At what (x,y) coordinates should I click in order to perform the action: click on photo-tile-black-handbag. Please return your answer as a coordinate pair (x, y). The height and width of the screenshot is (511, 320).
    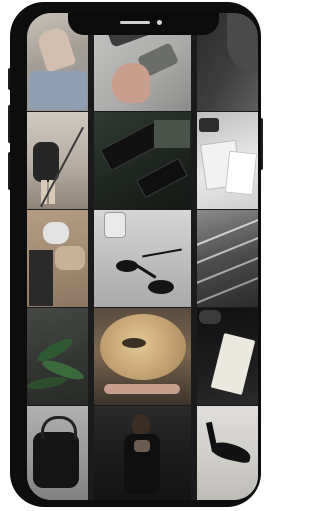
    Looking at the image, I should click on (57, 453).